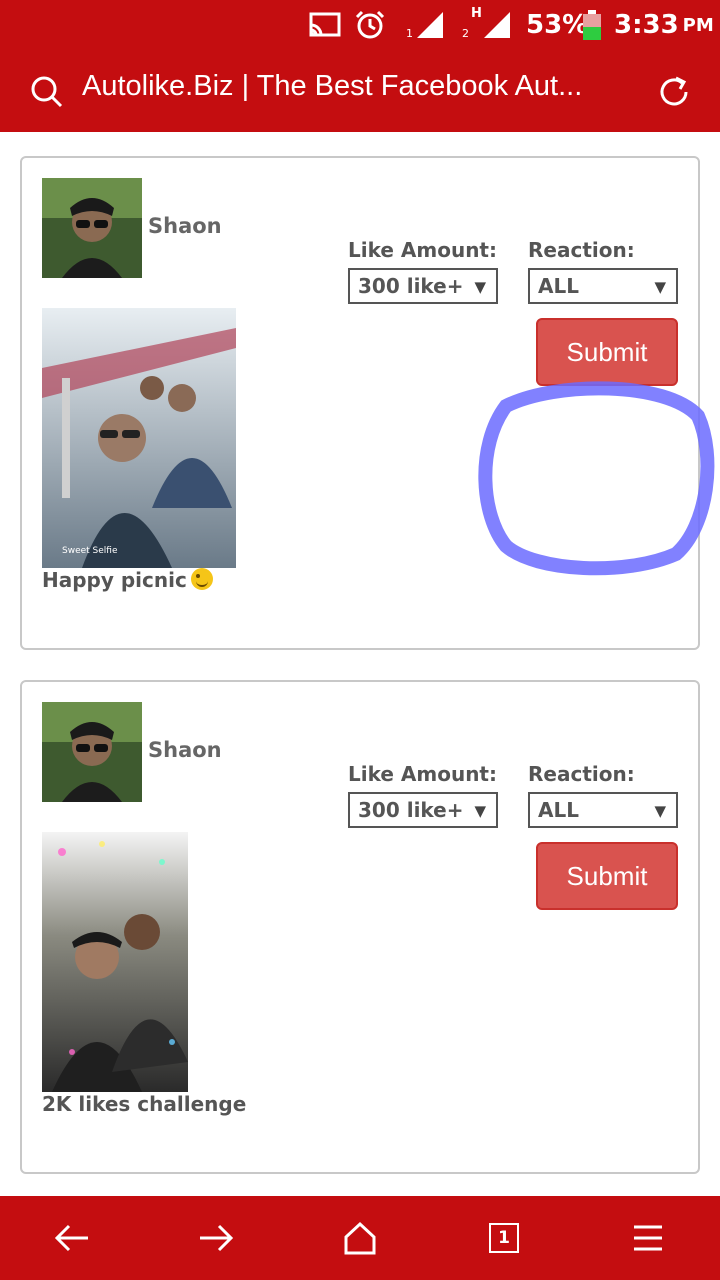  Describe the element at coordinates (592, 25) in the screenshot. I see `battery-icon` at that location.